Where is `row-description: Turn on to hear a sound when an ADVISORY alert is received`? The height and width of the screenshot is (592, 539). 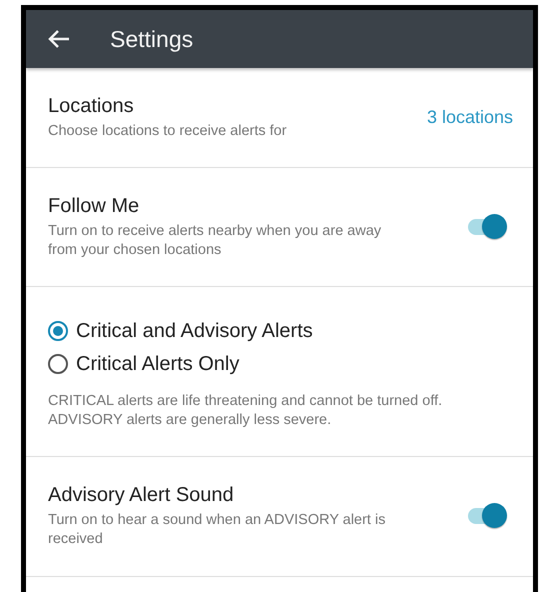 row-description: Turn on to hear a sound when an ADVISORY alert is received is located at coordinates (217, 530).